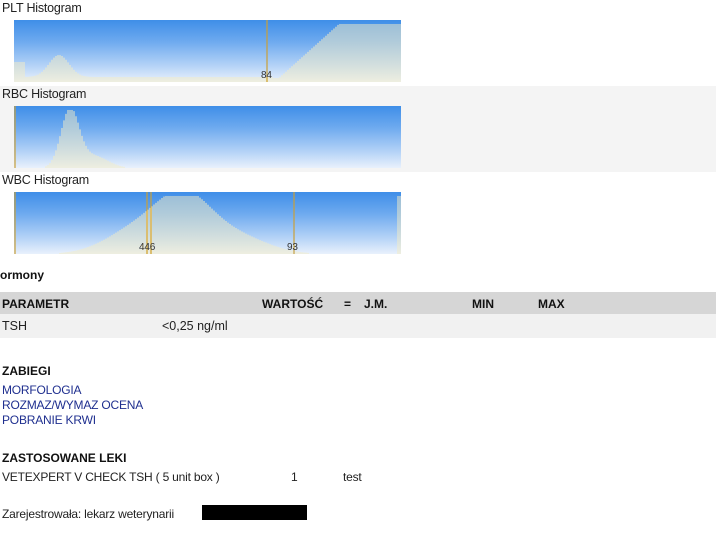 The image size is (716, 540). Describe the element at coordinates (293, 304) in the screenshot. I see `col-value: WARTOŚĆ` at that location.